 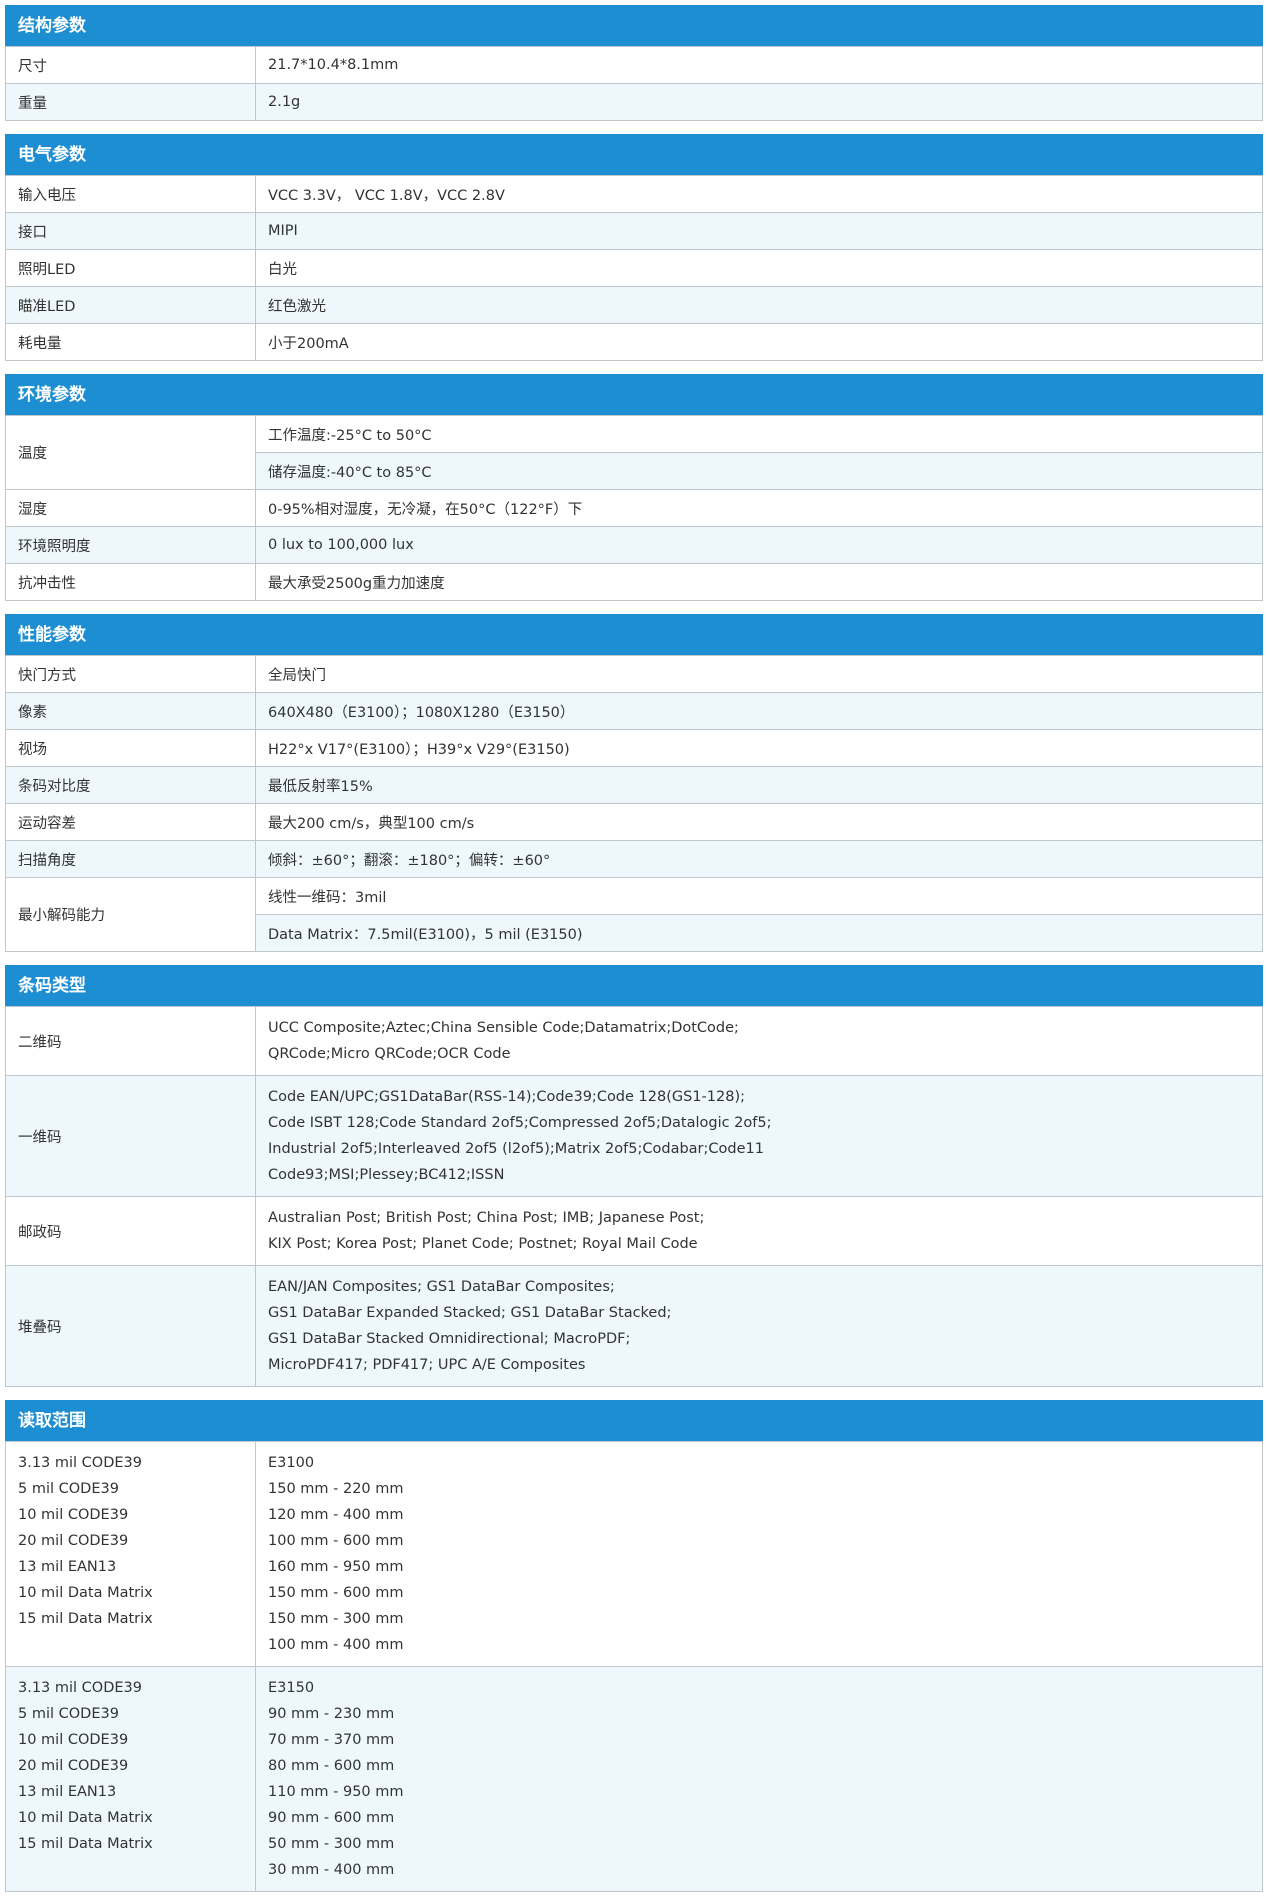 I want to click on range-label: 5 mil CODE39, so click(x=68, y=1714).